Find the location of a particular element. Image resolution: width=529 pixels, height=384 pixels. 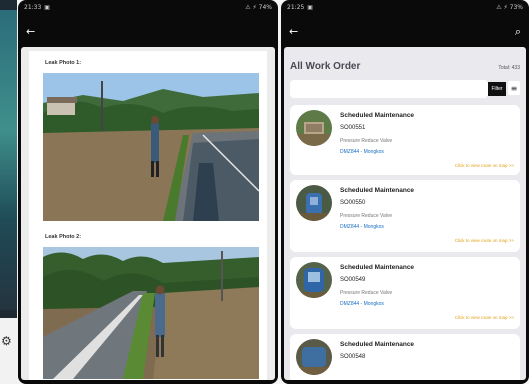

work-order-code: SO00551 is located at coordinates (353, 128).